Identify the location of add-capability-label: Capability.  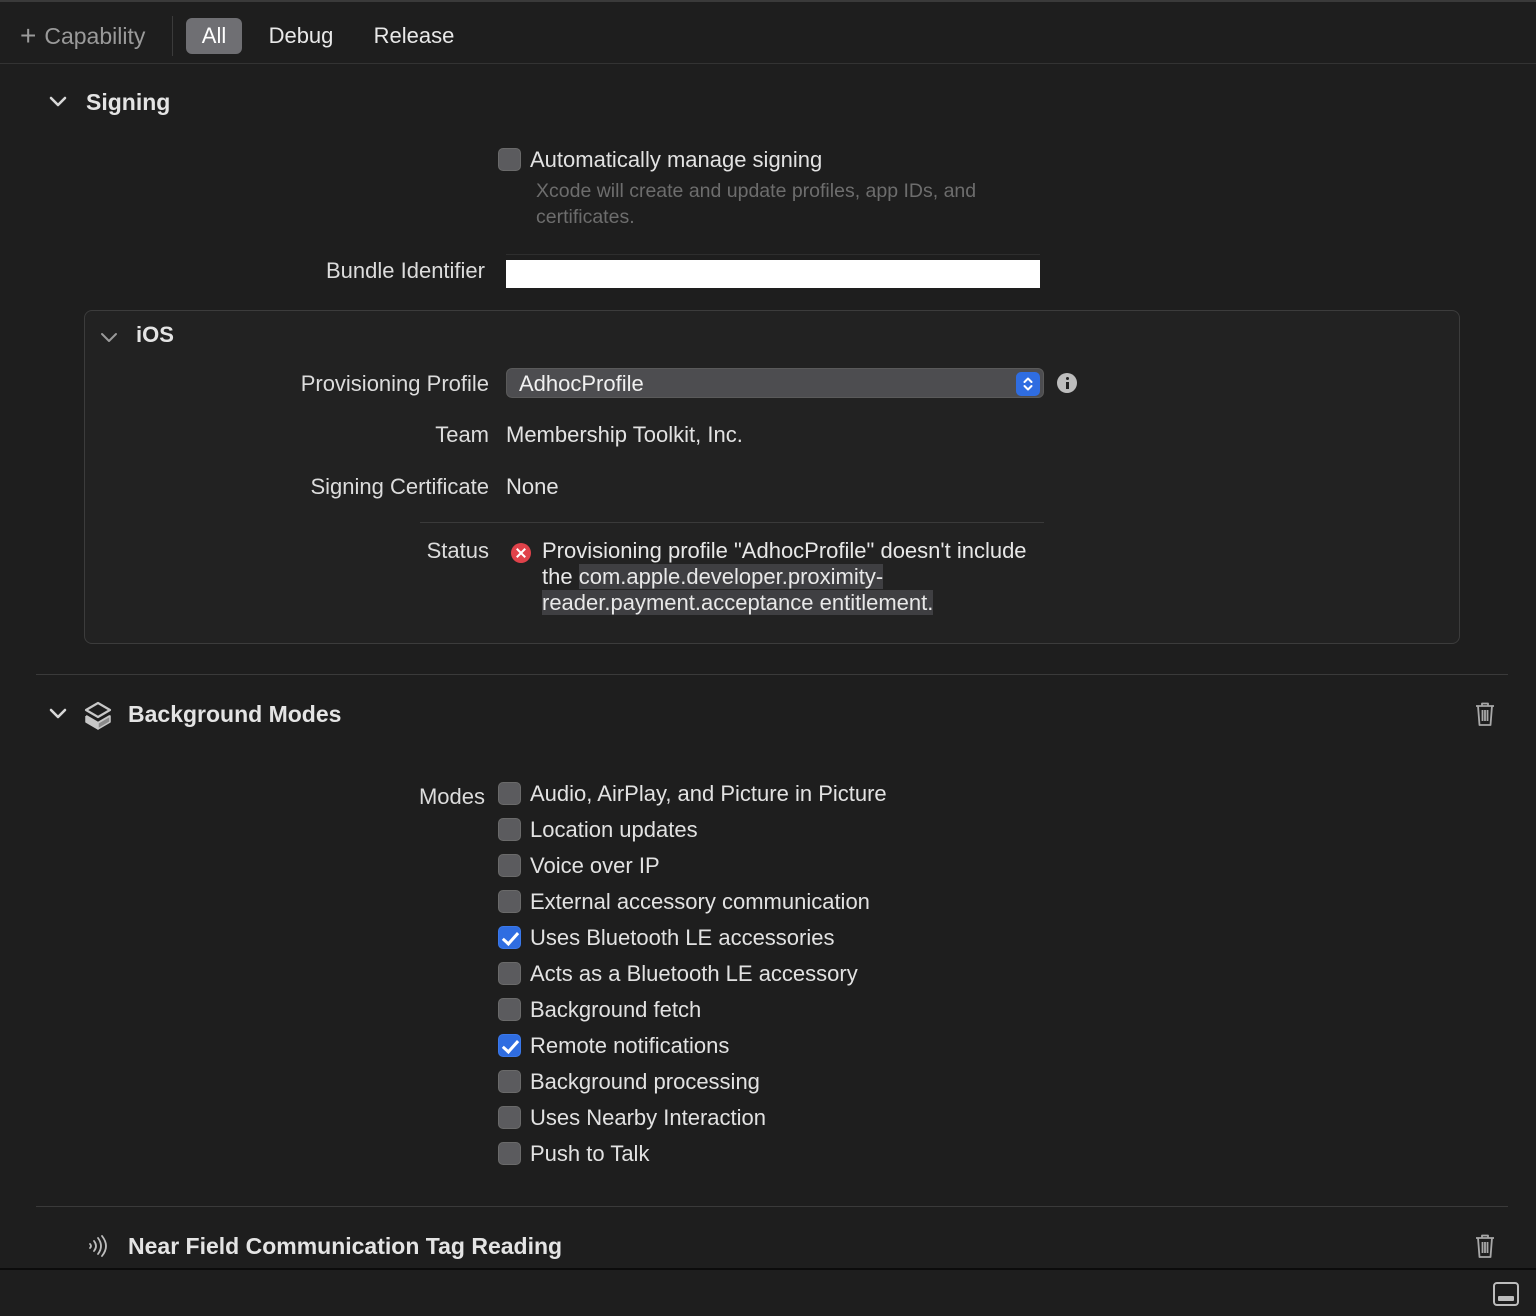
(95, 35).